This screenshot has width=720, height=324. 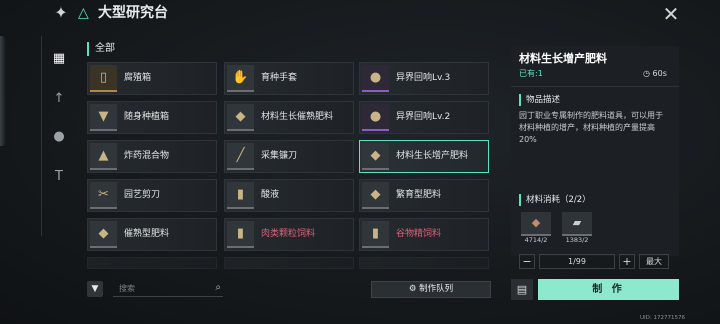 I want to click on item-cell: ● 异界回响Lv.3, so click(x=424, y=78).